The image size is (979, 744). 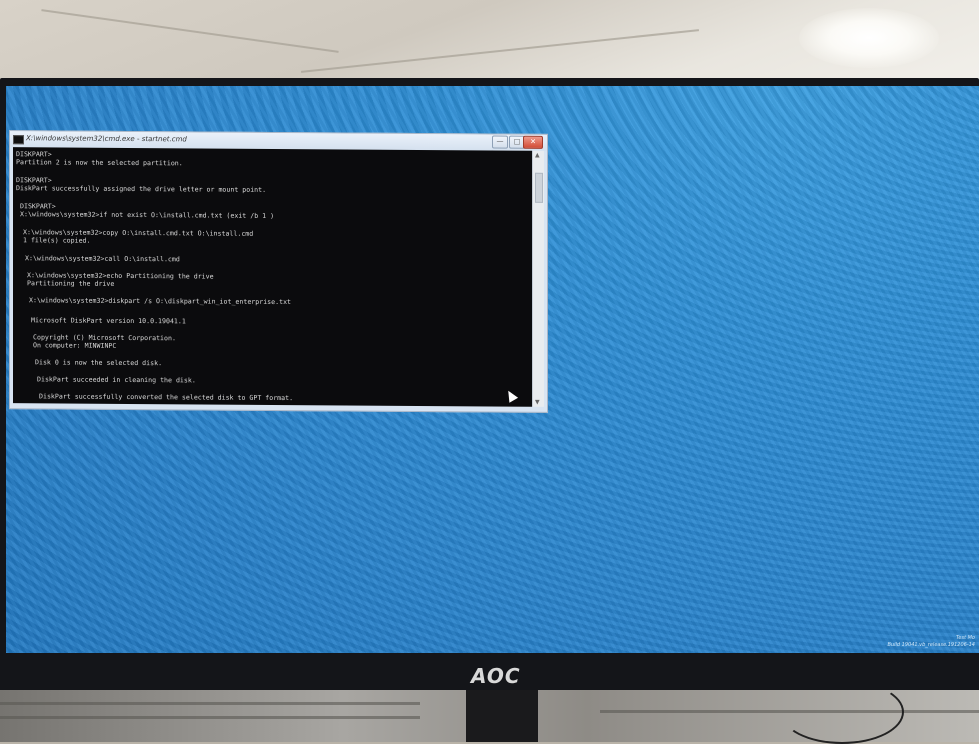 I want to click on build-watermark: Test Mo Build 19041.vb_release.191206-14, so click(x=931, y=642).